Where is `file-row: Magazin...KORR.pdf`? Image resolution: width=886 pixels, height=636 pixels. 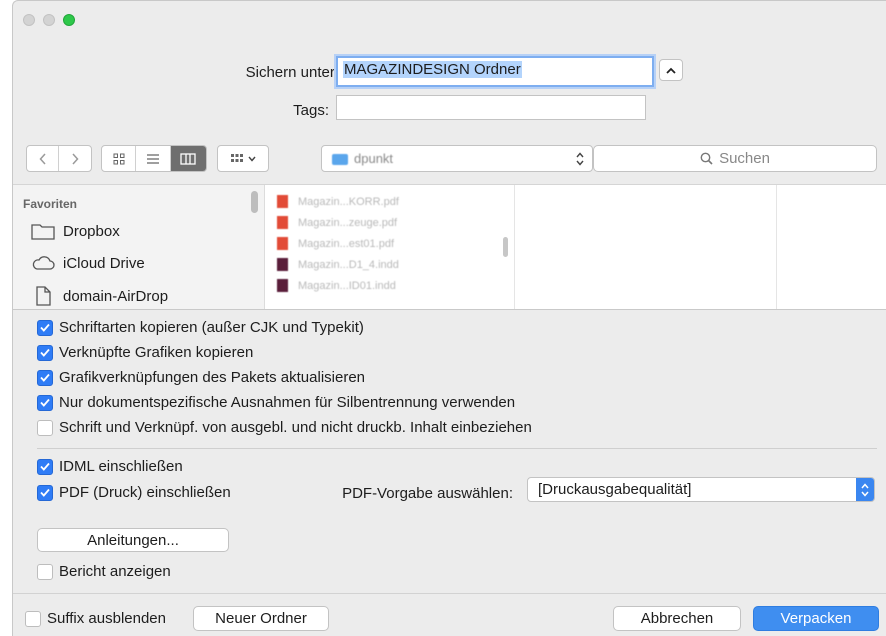 file-row: Magazin...KORR.pdf is located at coordinates (338, 201).